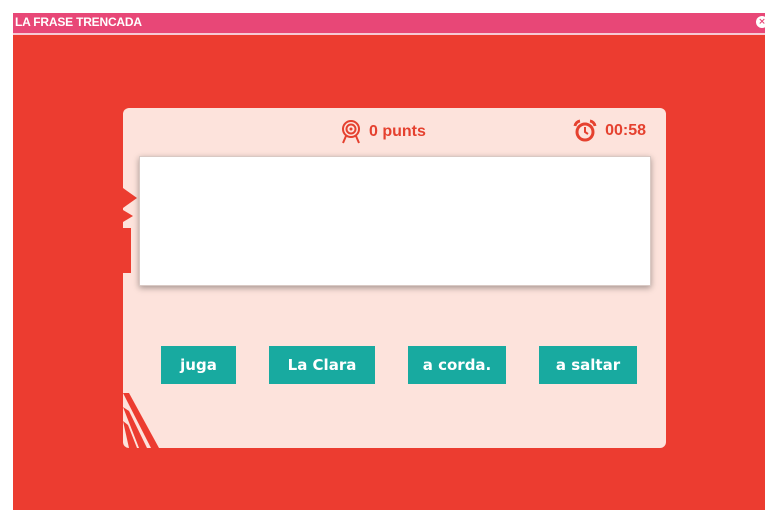 This screenshot has height=510, width=765. What do you see at coordinates (760, 22) in the screenshot?
I see `close-icon: ×` at bounding box center [760, 22].